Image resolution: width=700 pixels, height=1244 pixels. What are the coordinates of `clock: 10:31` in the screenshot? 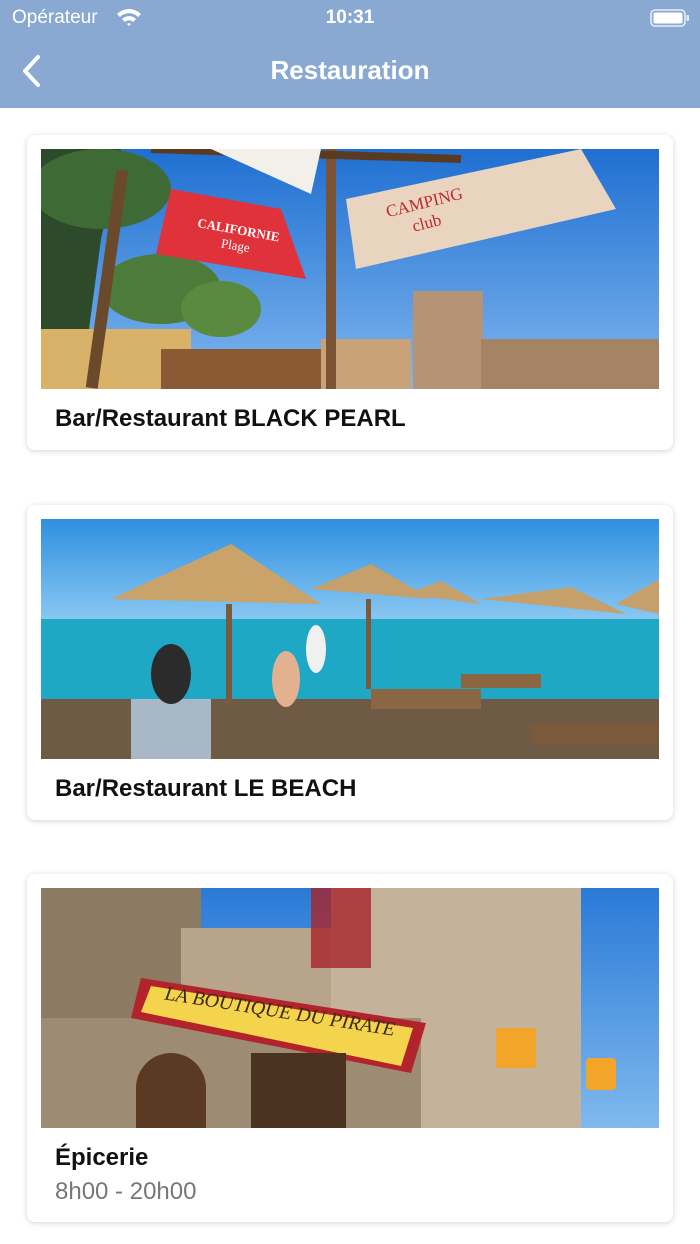 It's located at (350, 17).